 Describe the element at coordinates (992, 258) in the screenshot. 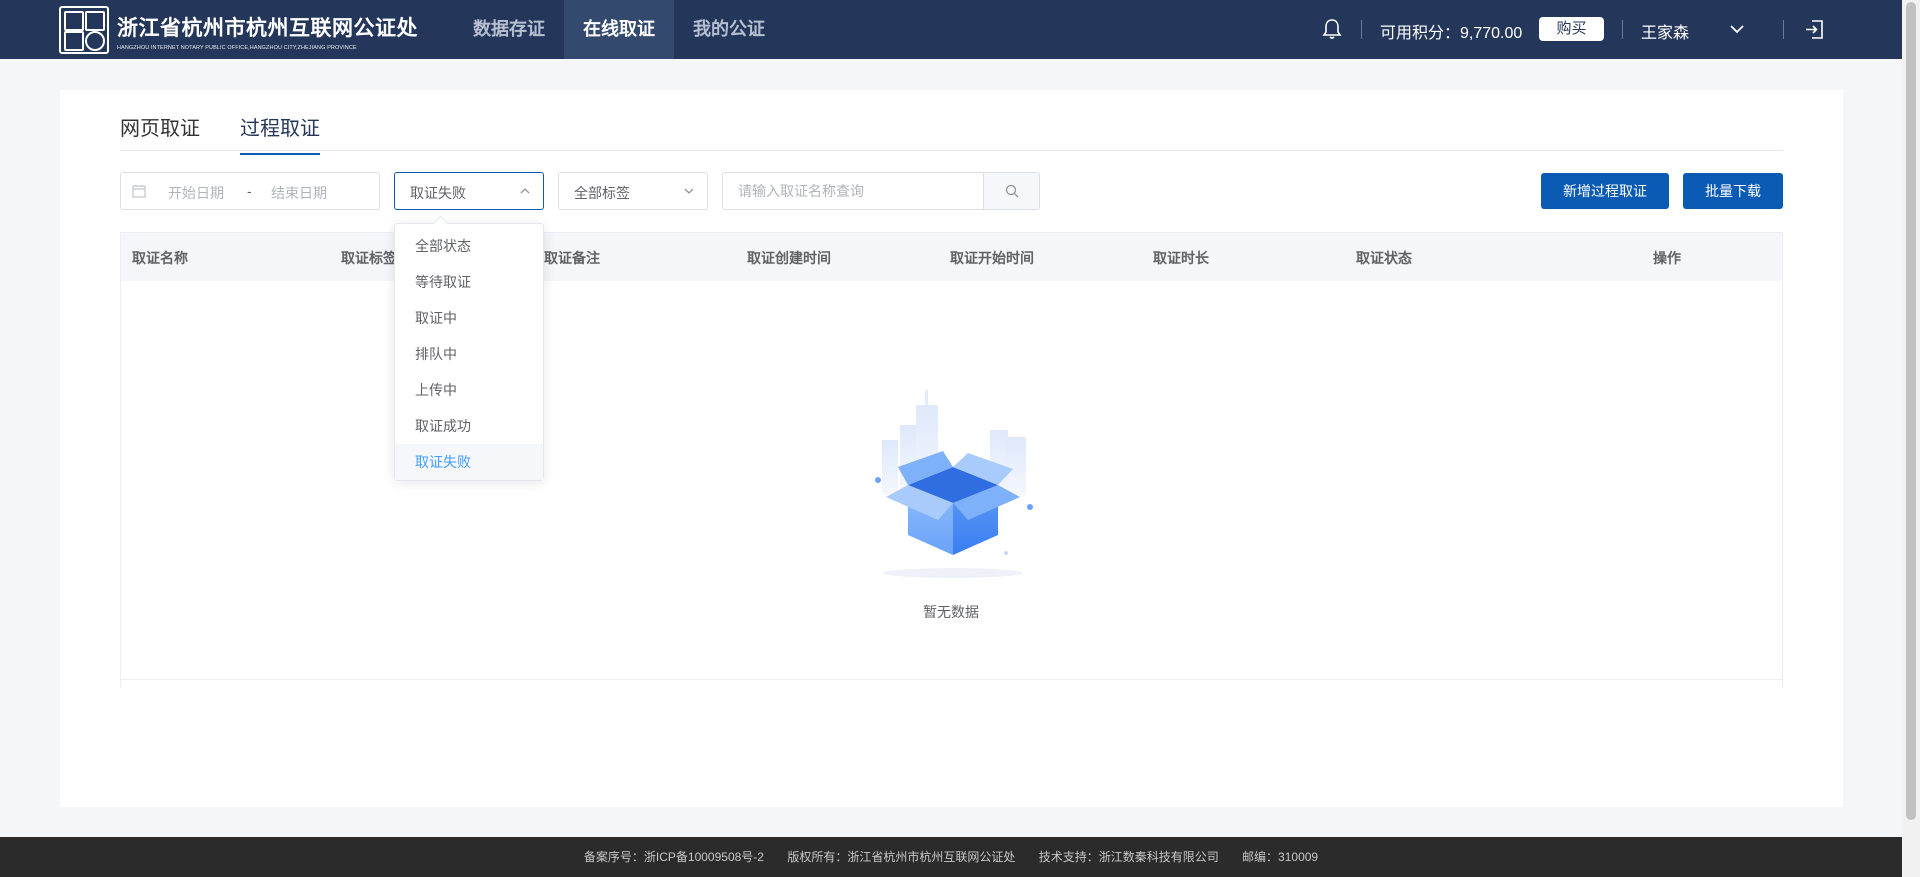

I see `column-header: 取证开始时间` at that location.